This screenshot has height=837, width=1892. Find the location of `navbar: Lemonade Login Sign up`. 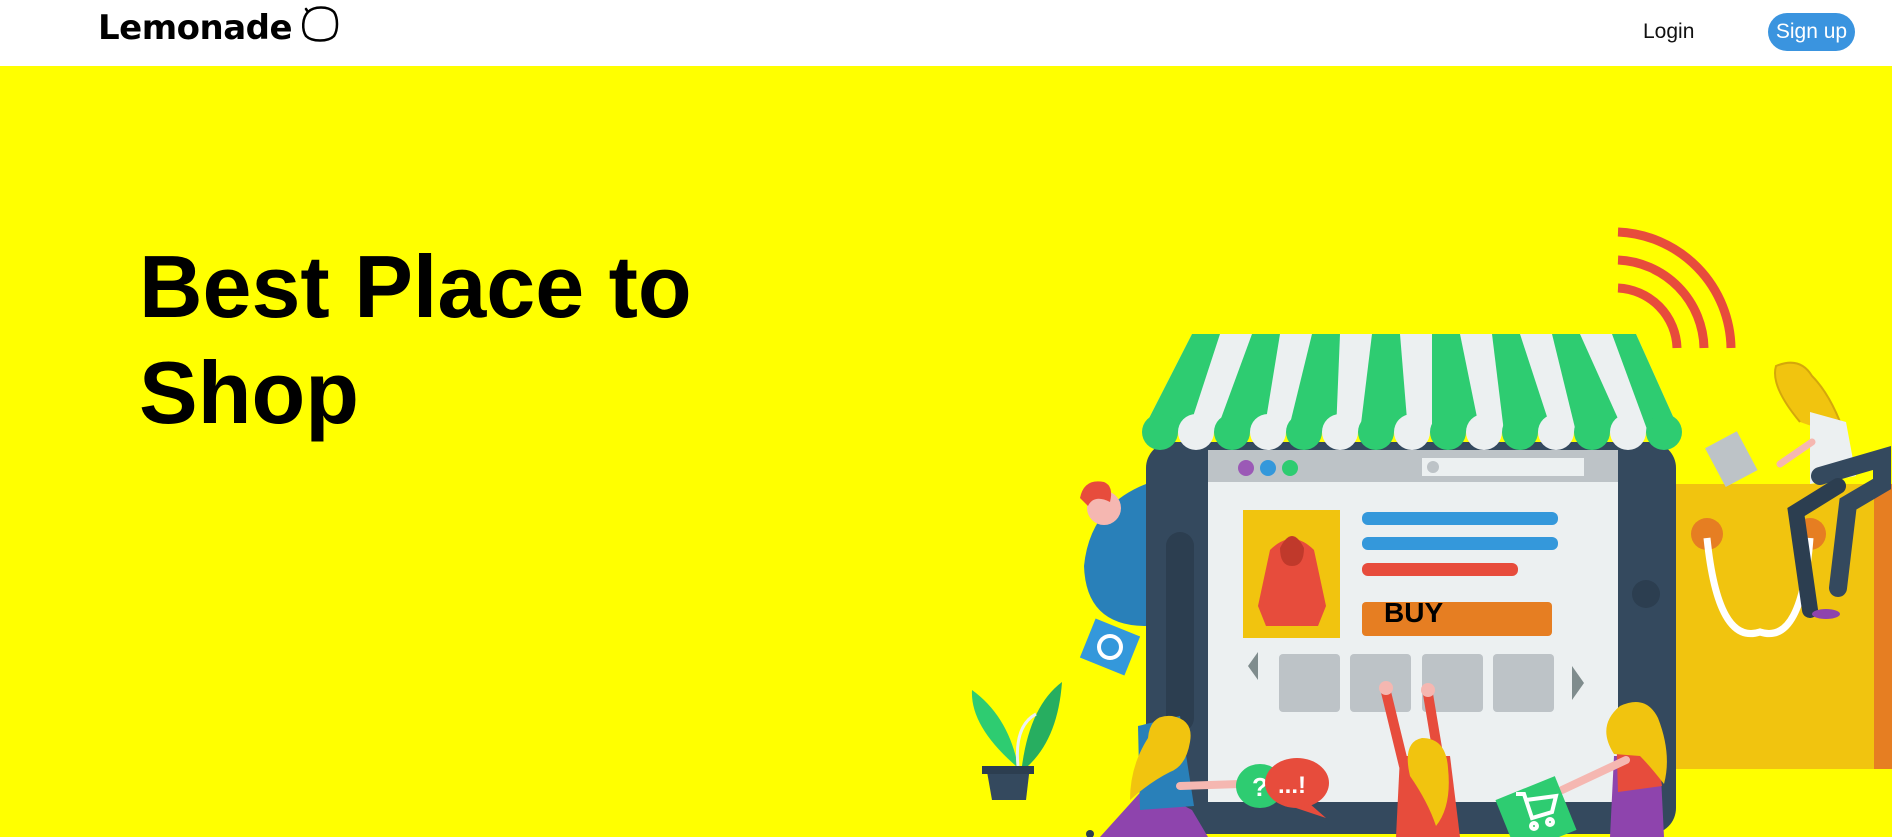

navbar: Lemonade Login Sign up is located at coordinates (946, 33).